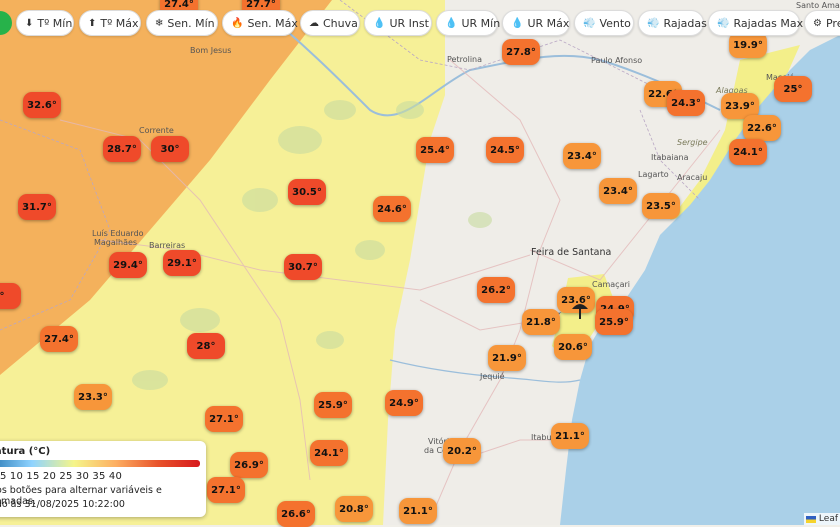  Describe the element at coordinates (404, 403) in the screenshot. I see `station-temperature-marker: 24.9°` at that location.